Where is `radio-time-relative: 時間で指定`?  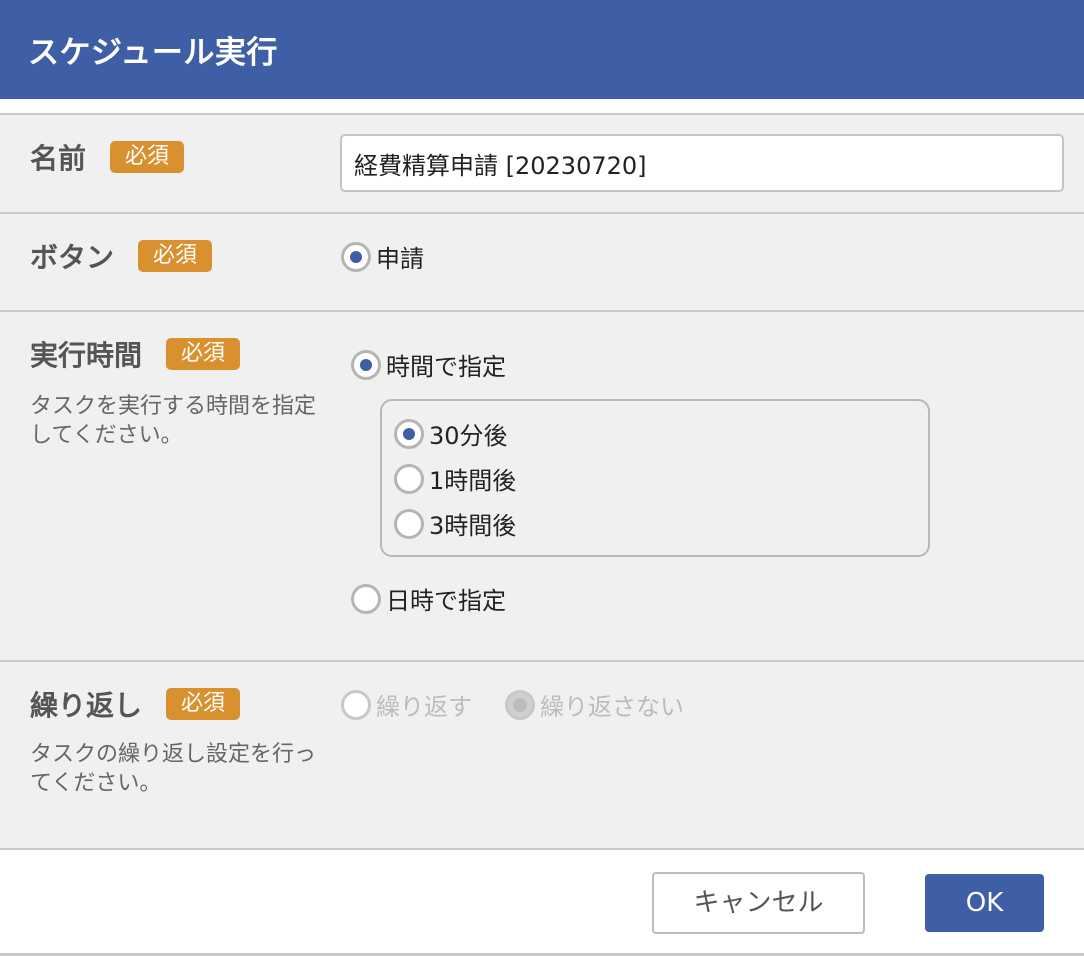
radio-time-relative: 時間で指定 is located at coordinates (428, 364).